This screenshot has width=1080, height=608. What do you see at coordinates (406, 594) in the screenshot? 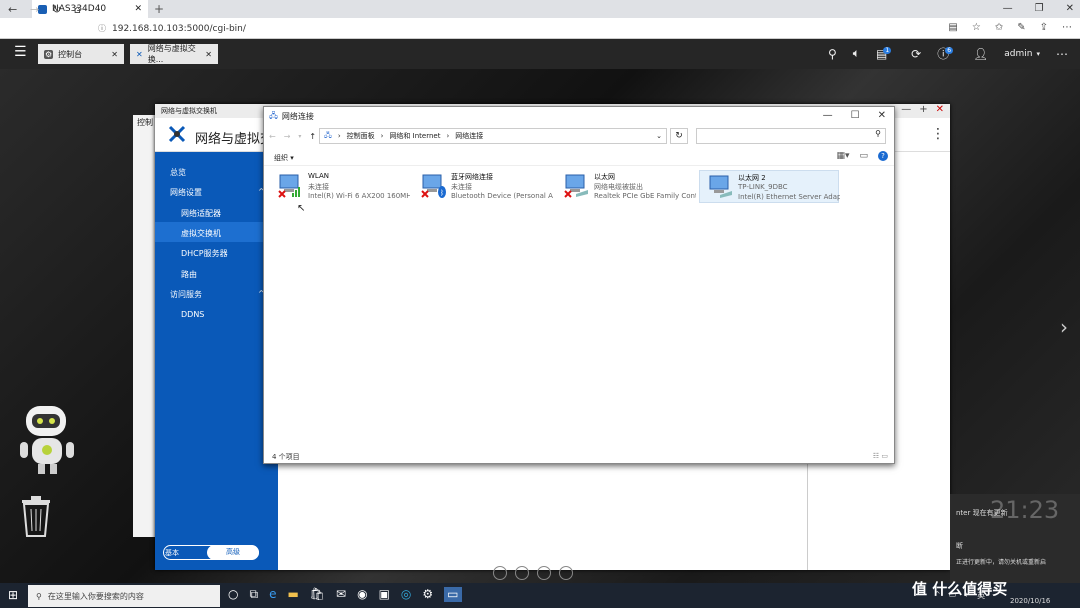
I see `qfinder-icon: ◎` at bounding box center [406, 594].